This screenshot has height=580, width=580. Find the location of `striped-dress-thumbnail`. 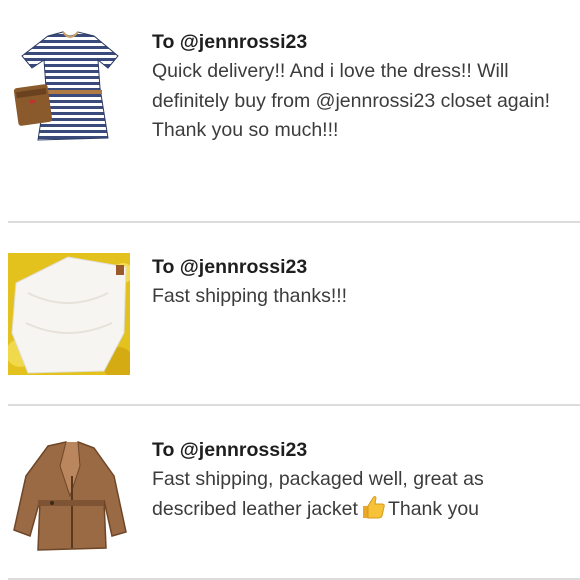

striped-dress-thumbnail is located at coordinates (69, 89).